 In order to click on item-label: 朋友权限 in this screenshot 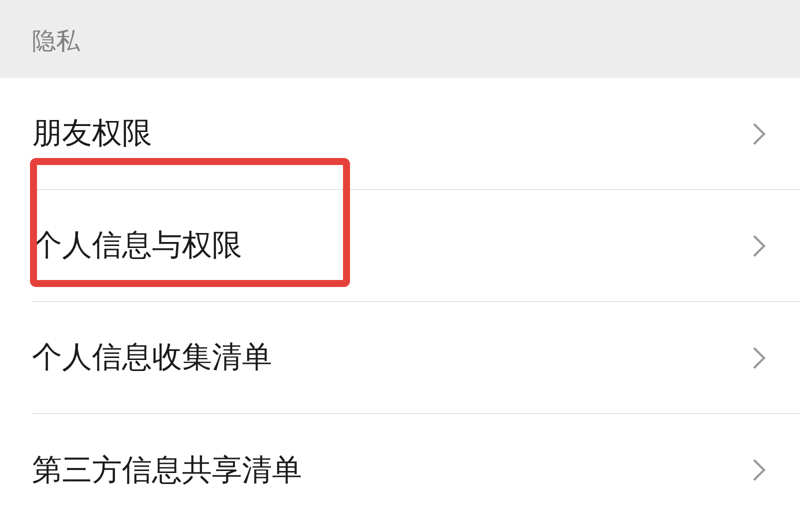, I will do `click(92, 134)`.